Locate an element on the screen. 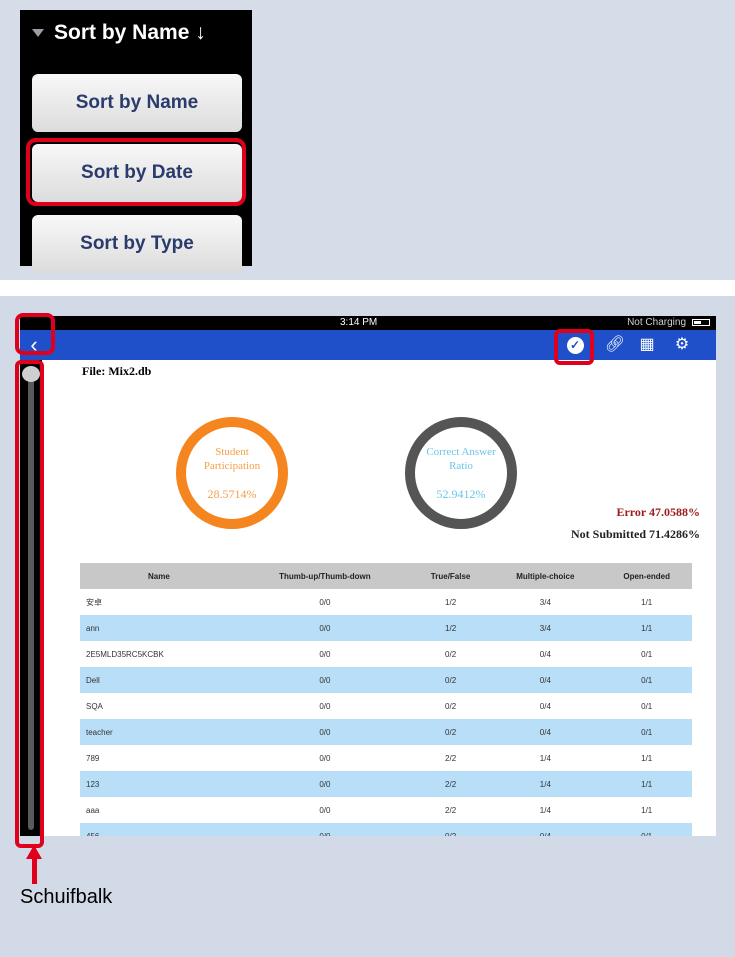 This screenshot has height=957, width=735. highlight-report-button is located at coordinates (574, 347).